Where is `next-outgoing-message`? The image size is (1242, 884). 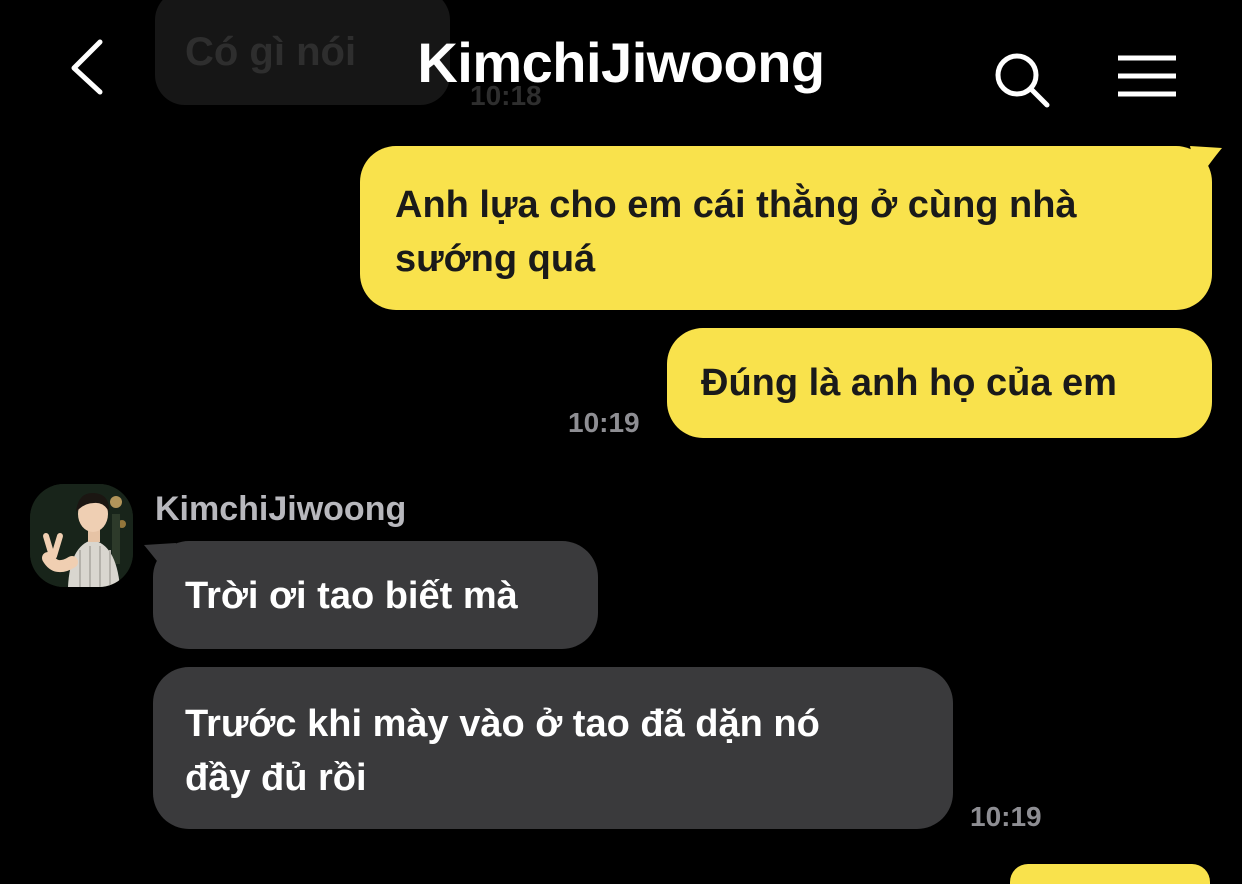
next-outgoing-message is located at coordinates (1110, 874).